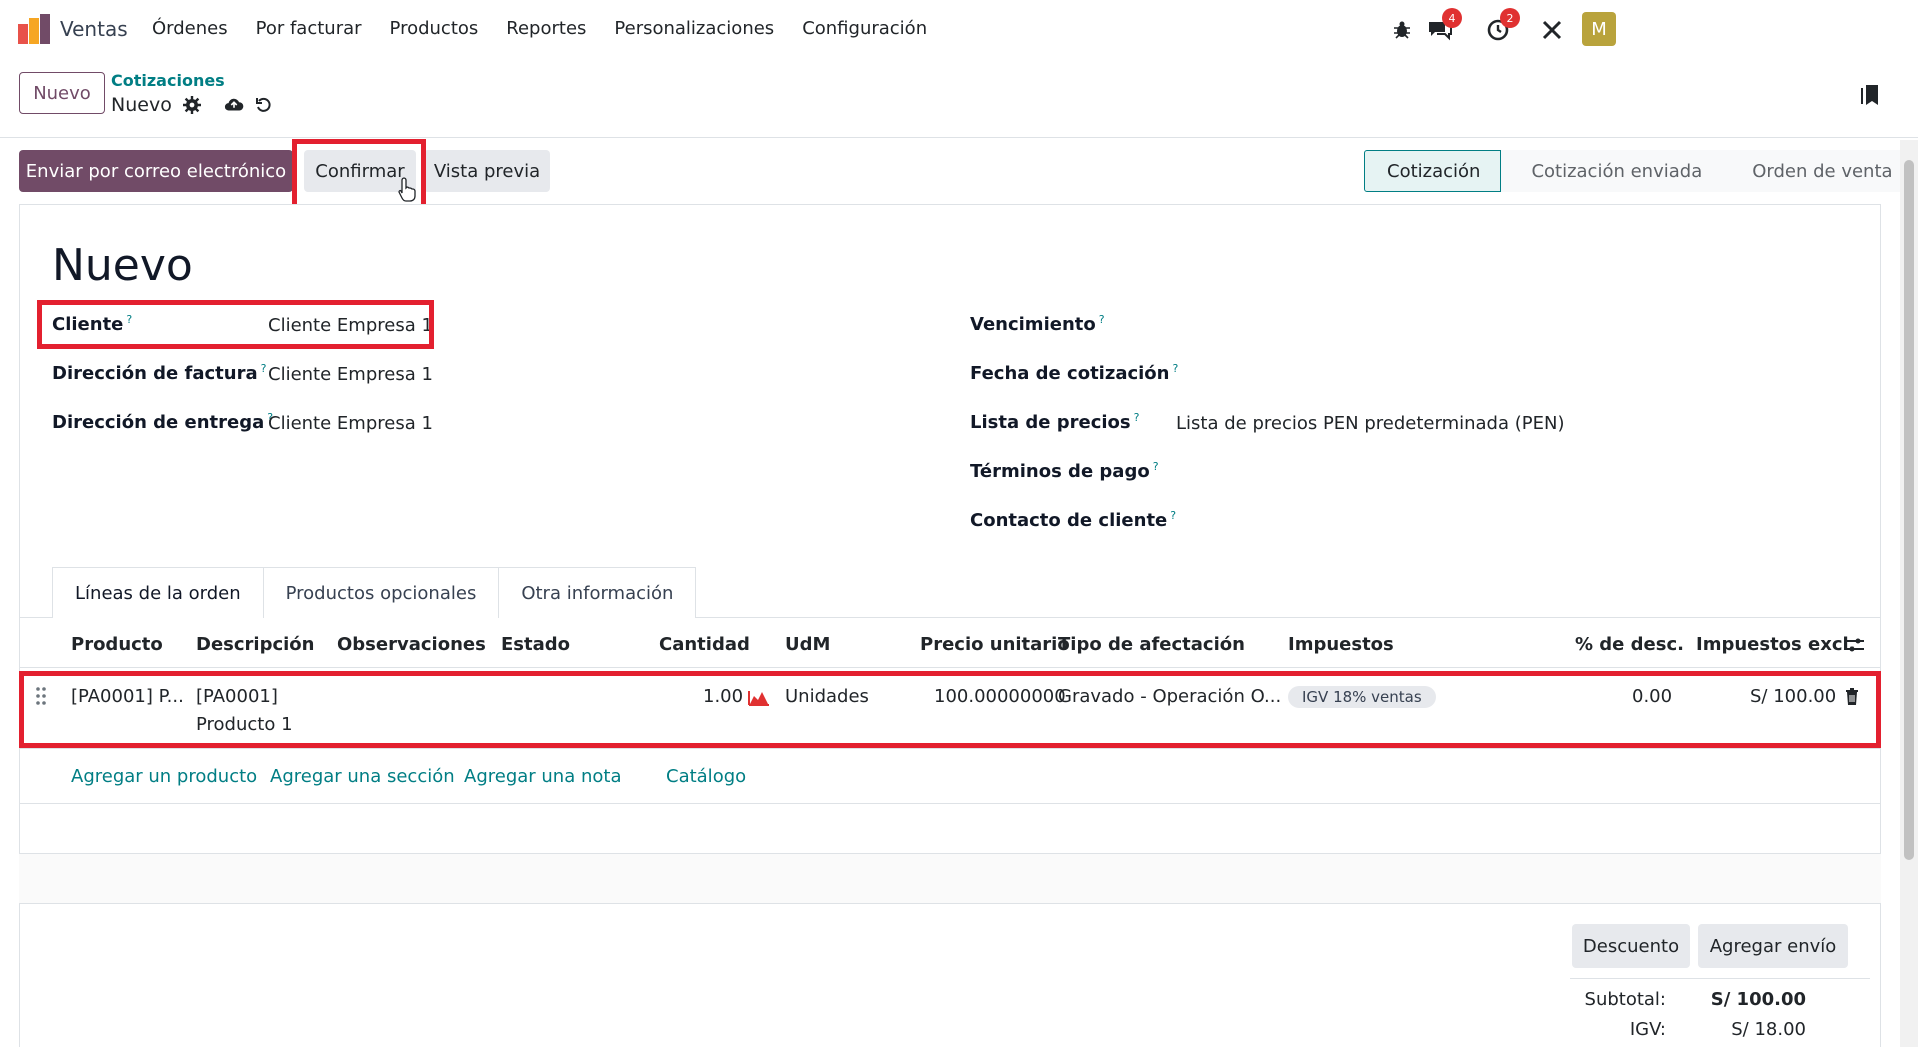 The image size is (1918, 1047). I want to click on activities-badge: 2, so click(1510, 18).